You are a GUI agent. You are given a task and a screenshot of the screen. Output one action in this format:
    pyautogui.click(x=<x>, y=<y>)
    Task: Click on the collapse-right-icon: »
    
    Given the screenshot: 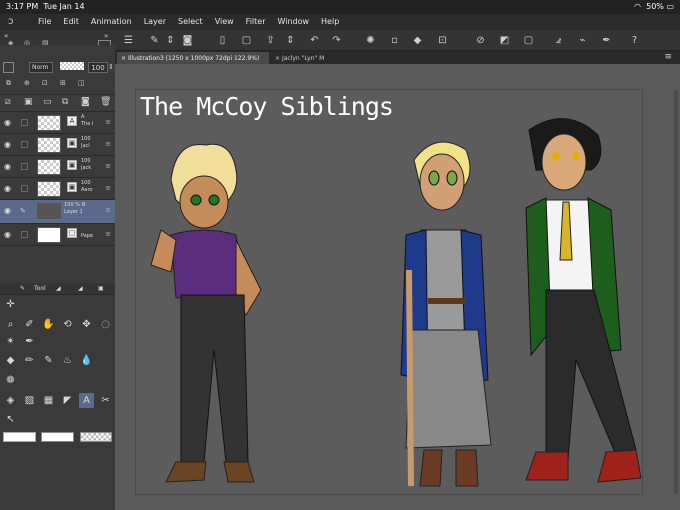 What is the action you would take?
    pyautogui.click(x=106, y=36)
    